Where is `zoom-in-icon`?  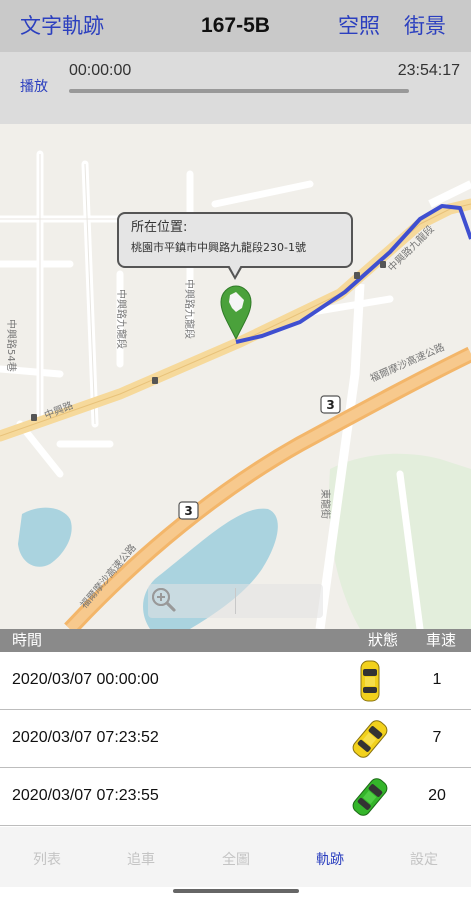 zoom-in-icon is located at coordinates (163, 599).